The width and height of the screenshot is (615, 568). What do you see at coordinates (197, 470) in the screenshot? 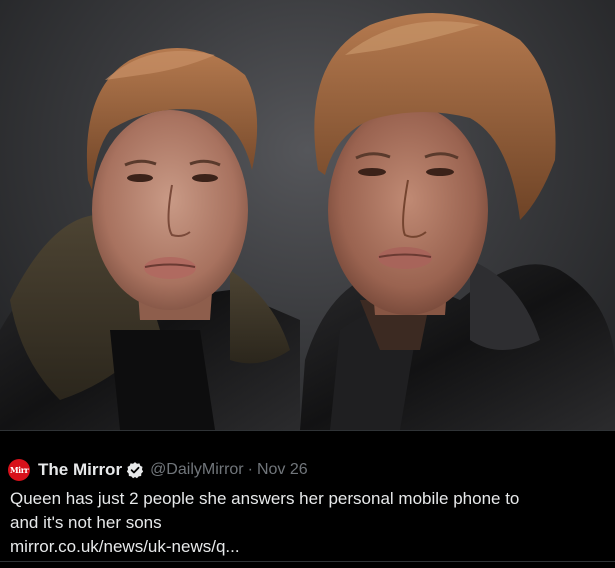
I see `user-handle: @DailyMirror` at bounding box center [197, 470].